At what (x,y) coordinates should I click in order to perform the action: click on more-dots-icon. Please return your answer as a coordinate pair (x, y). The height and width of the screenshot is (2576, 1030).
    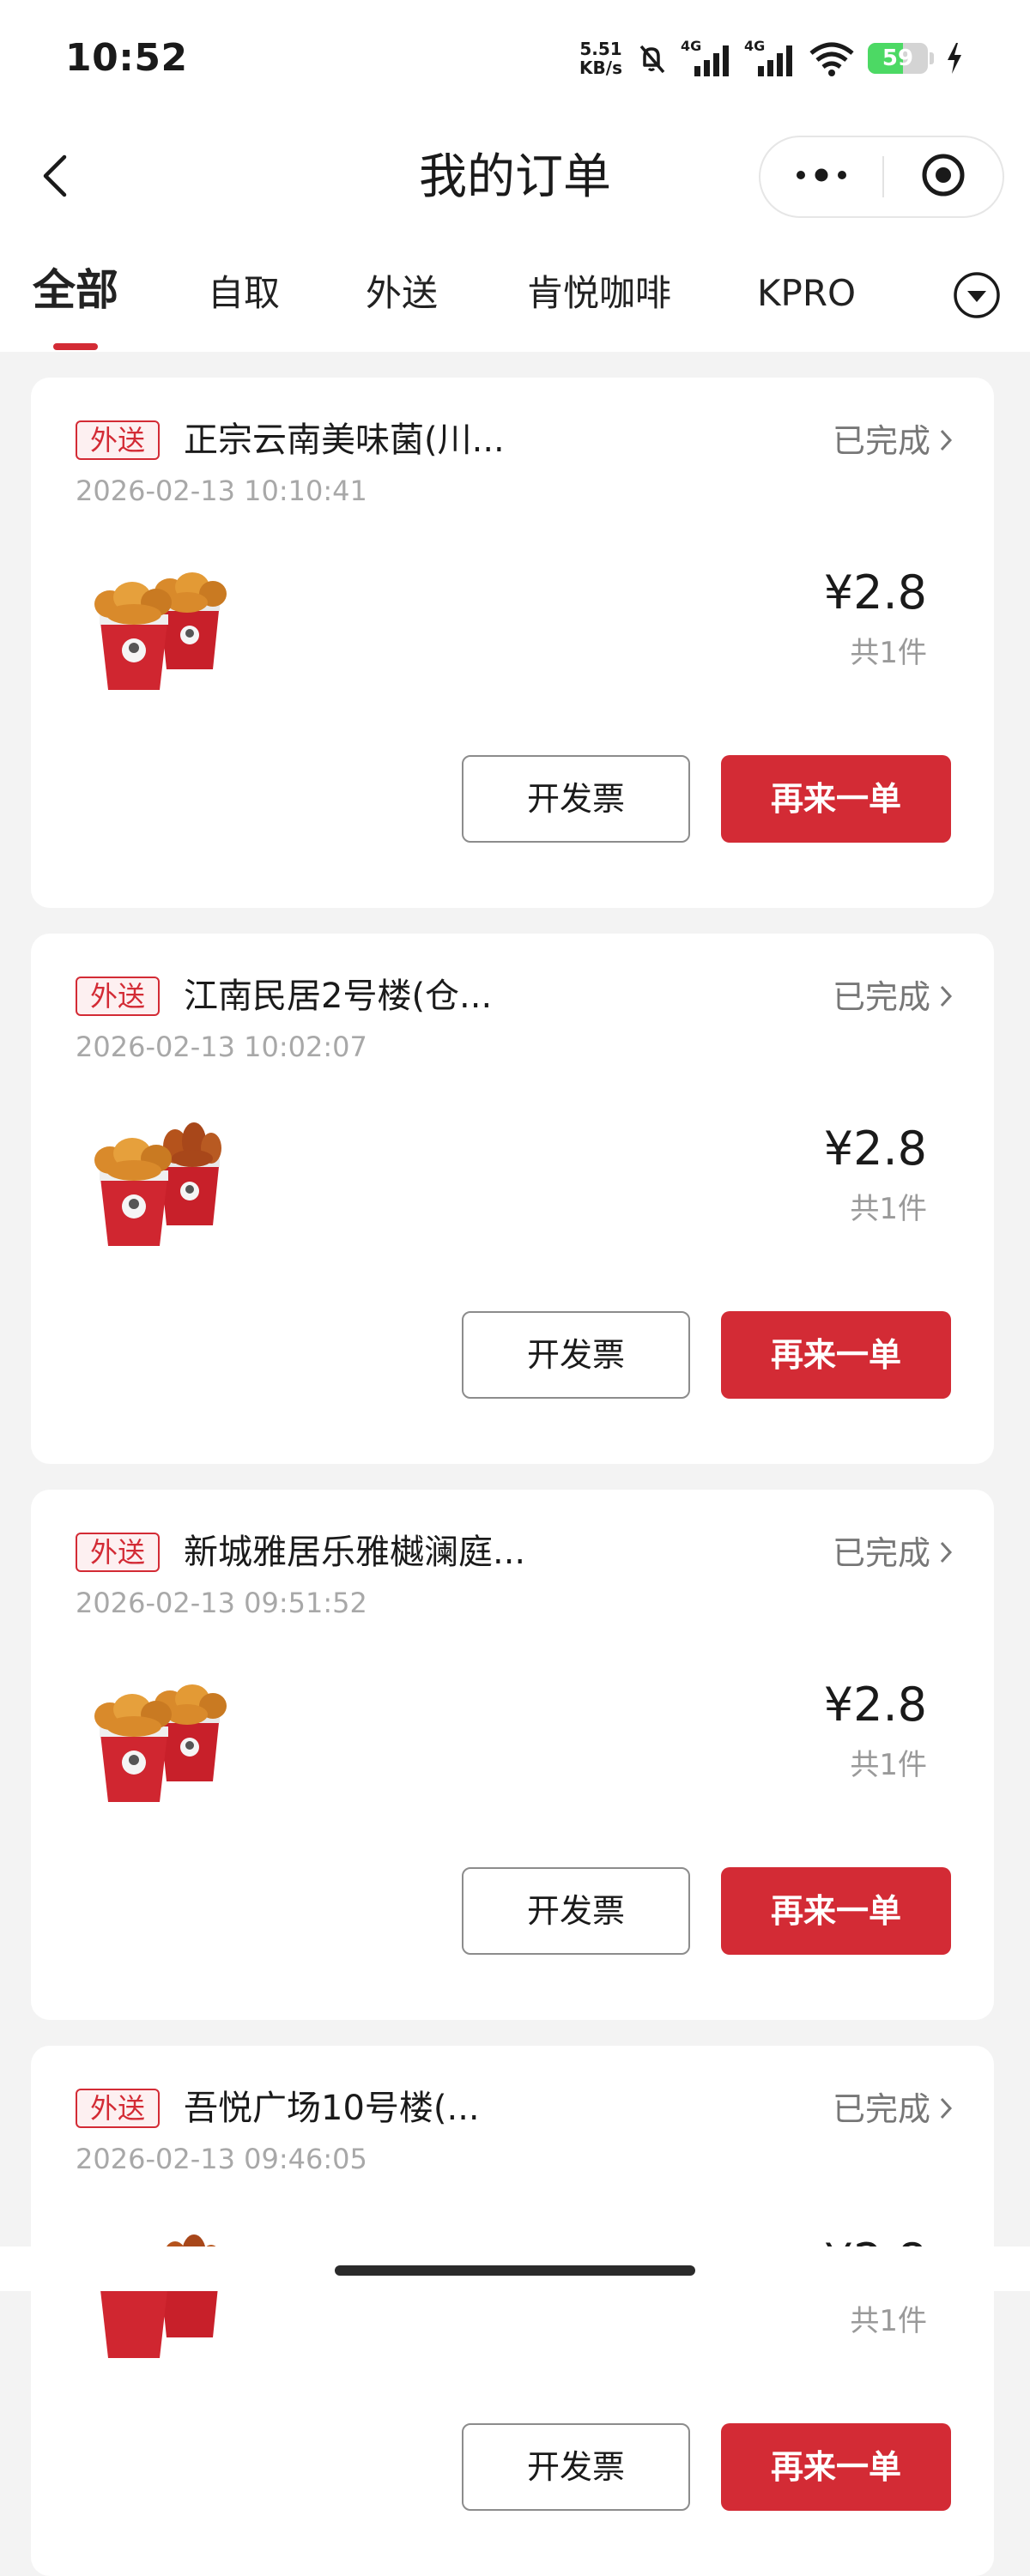
    Looking at the image, I should click on (821, 176).